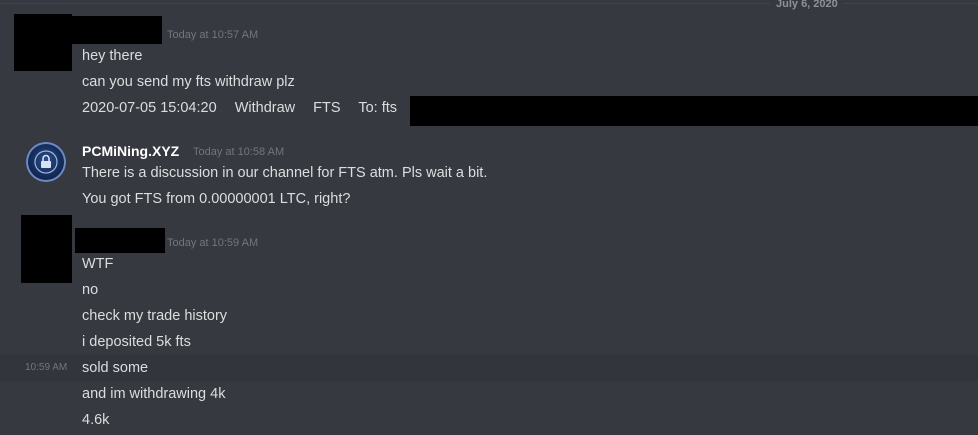 The height and width of the screenshot is (435, 978). What do you see at coordinates (130, 151) in the screenshot?
I see `username: PCMiNing.XYZ` at bounding box center [130, 151].